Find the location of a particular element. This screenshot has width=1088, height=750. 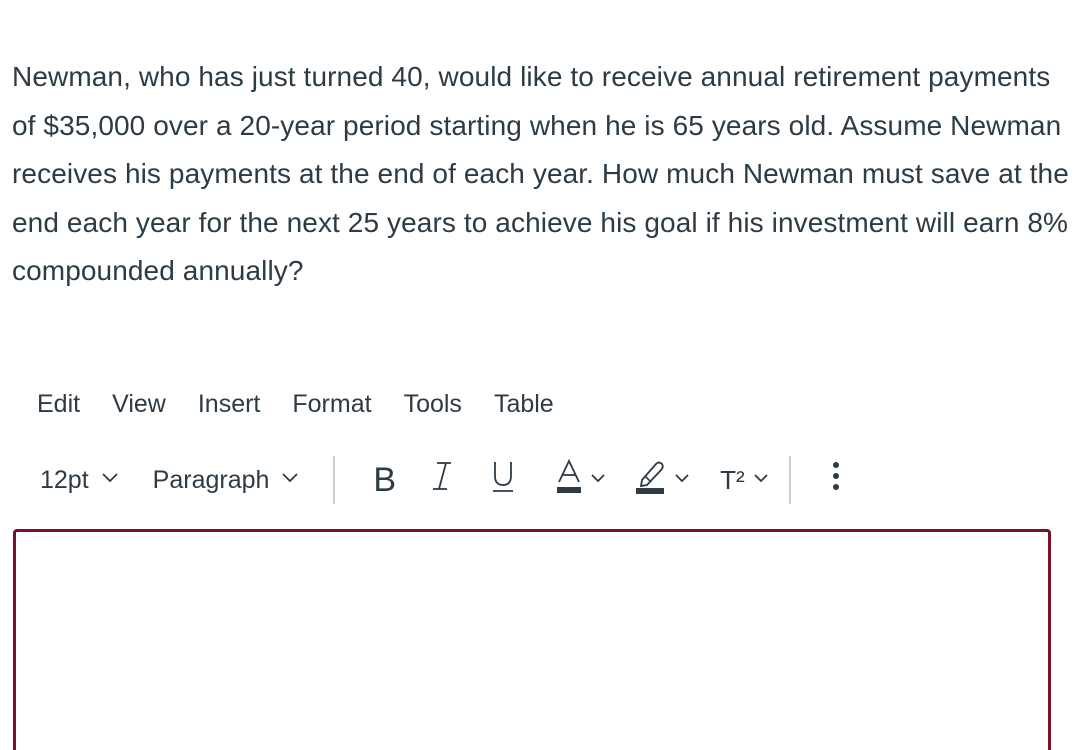

font-size-dropdown: 12pt is located at coordinates (79, 480).